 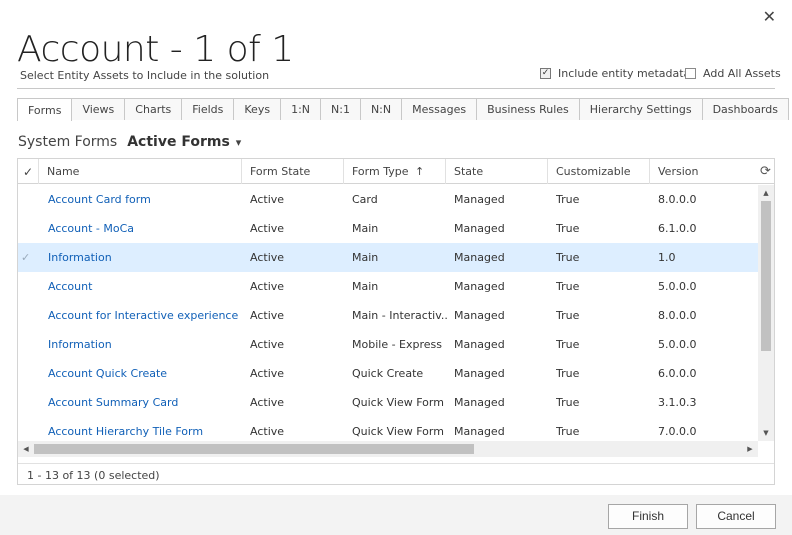 I want to click on column-header-name: Name, so click(x=143, y=171).